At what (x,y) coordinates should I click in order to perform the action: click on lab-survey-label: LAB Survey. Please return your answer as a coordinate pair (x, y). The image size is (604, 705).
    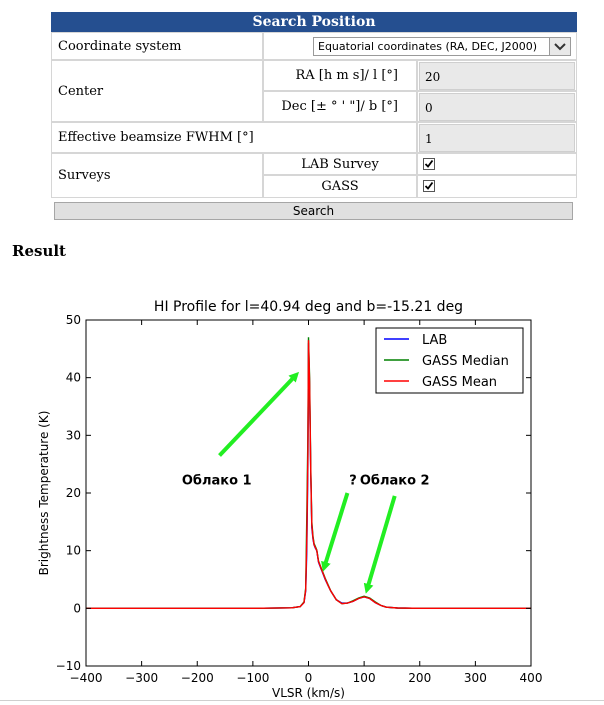
    Looking at the image, I should click on (340, 164).